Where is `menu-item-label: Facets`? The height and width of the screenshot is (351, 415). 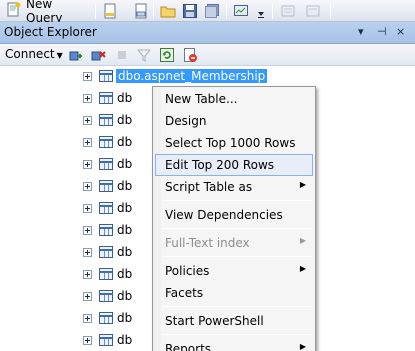 menu-item-label: Facets is located at coordinates (184, 293).